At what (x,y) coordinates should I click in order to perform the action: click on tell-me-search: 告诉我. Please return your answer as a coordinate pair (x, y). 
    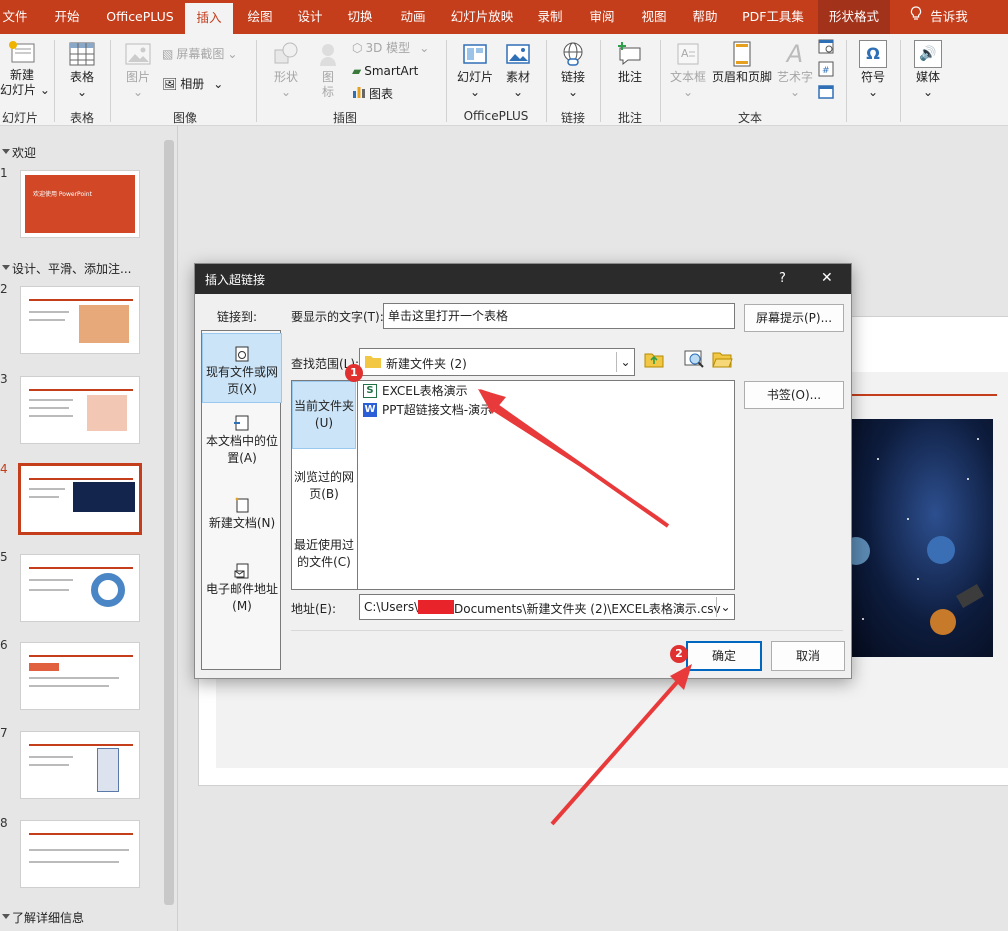
    Looking at the image, I should click on (939, 17).